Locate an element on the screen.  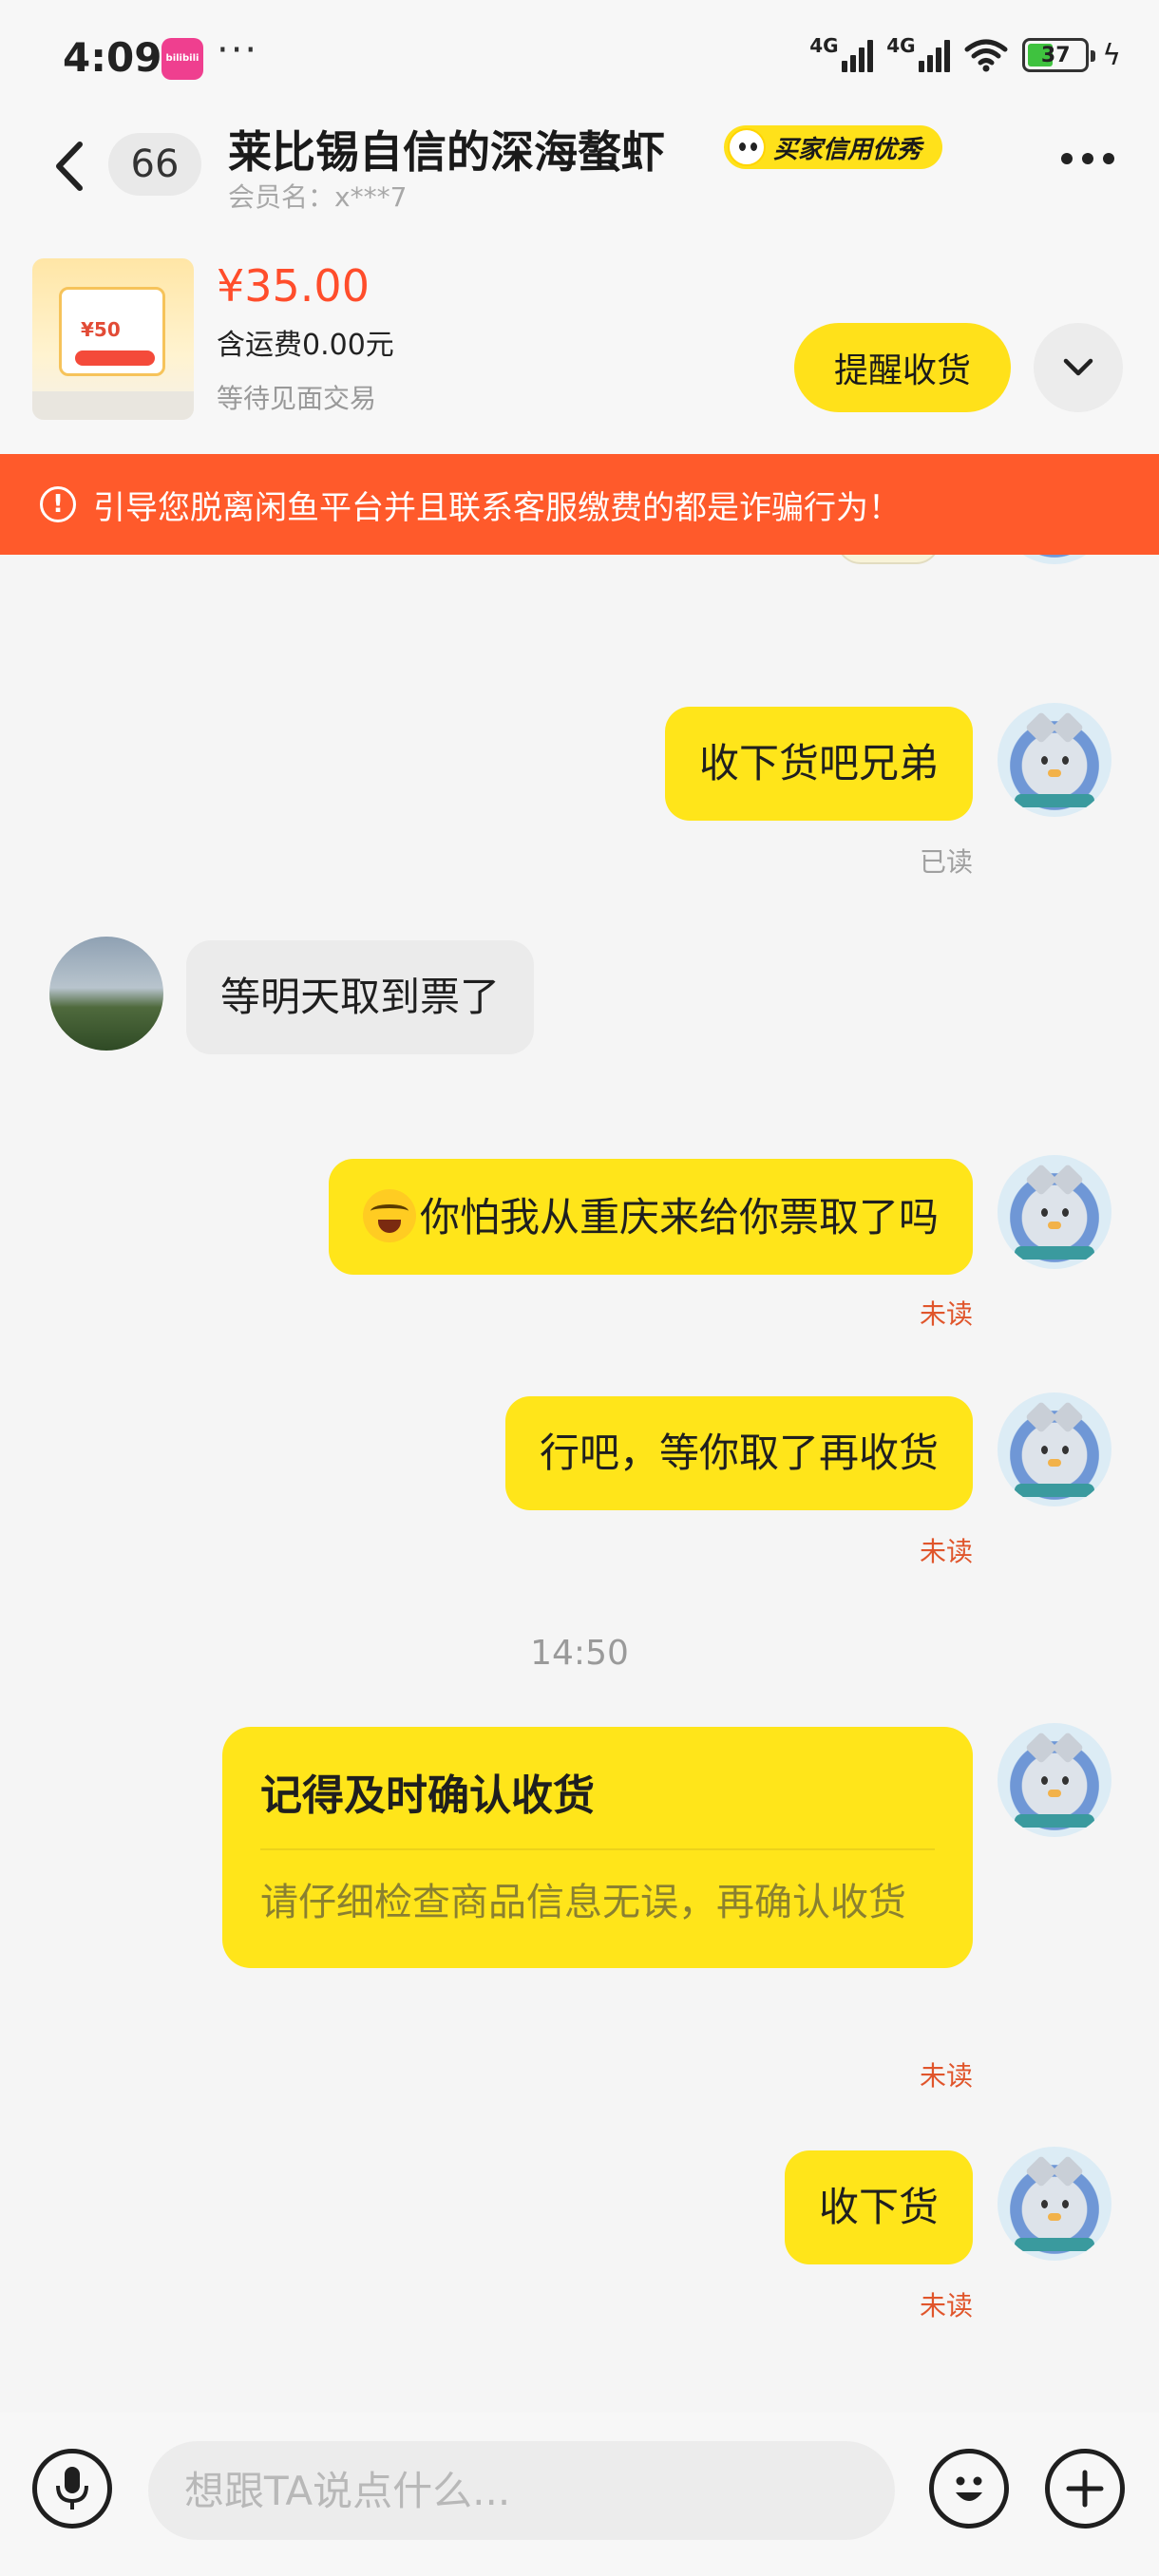
product-thumbnail: ¥50 is located at coordinates (113, 339).